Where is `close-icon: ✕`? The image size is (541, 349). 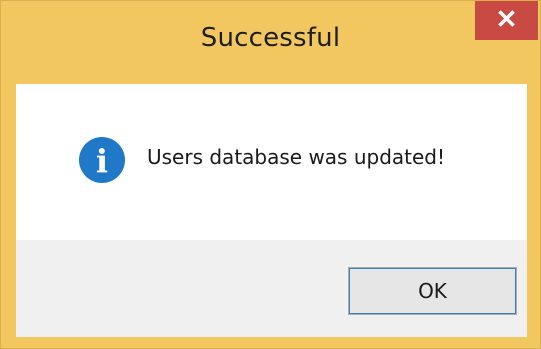
close-icon: ✕ is located at coordinates (506, 19).